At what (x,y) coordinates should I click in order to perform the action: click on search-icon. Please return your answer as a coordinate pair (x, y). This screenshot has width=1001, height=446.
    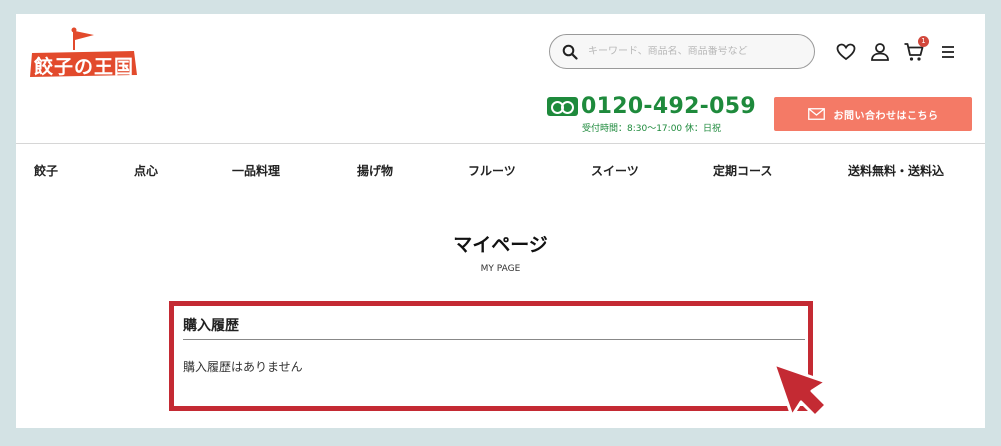
    Looking at the image, I should click on (570, 52).